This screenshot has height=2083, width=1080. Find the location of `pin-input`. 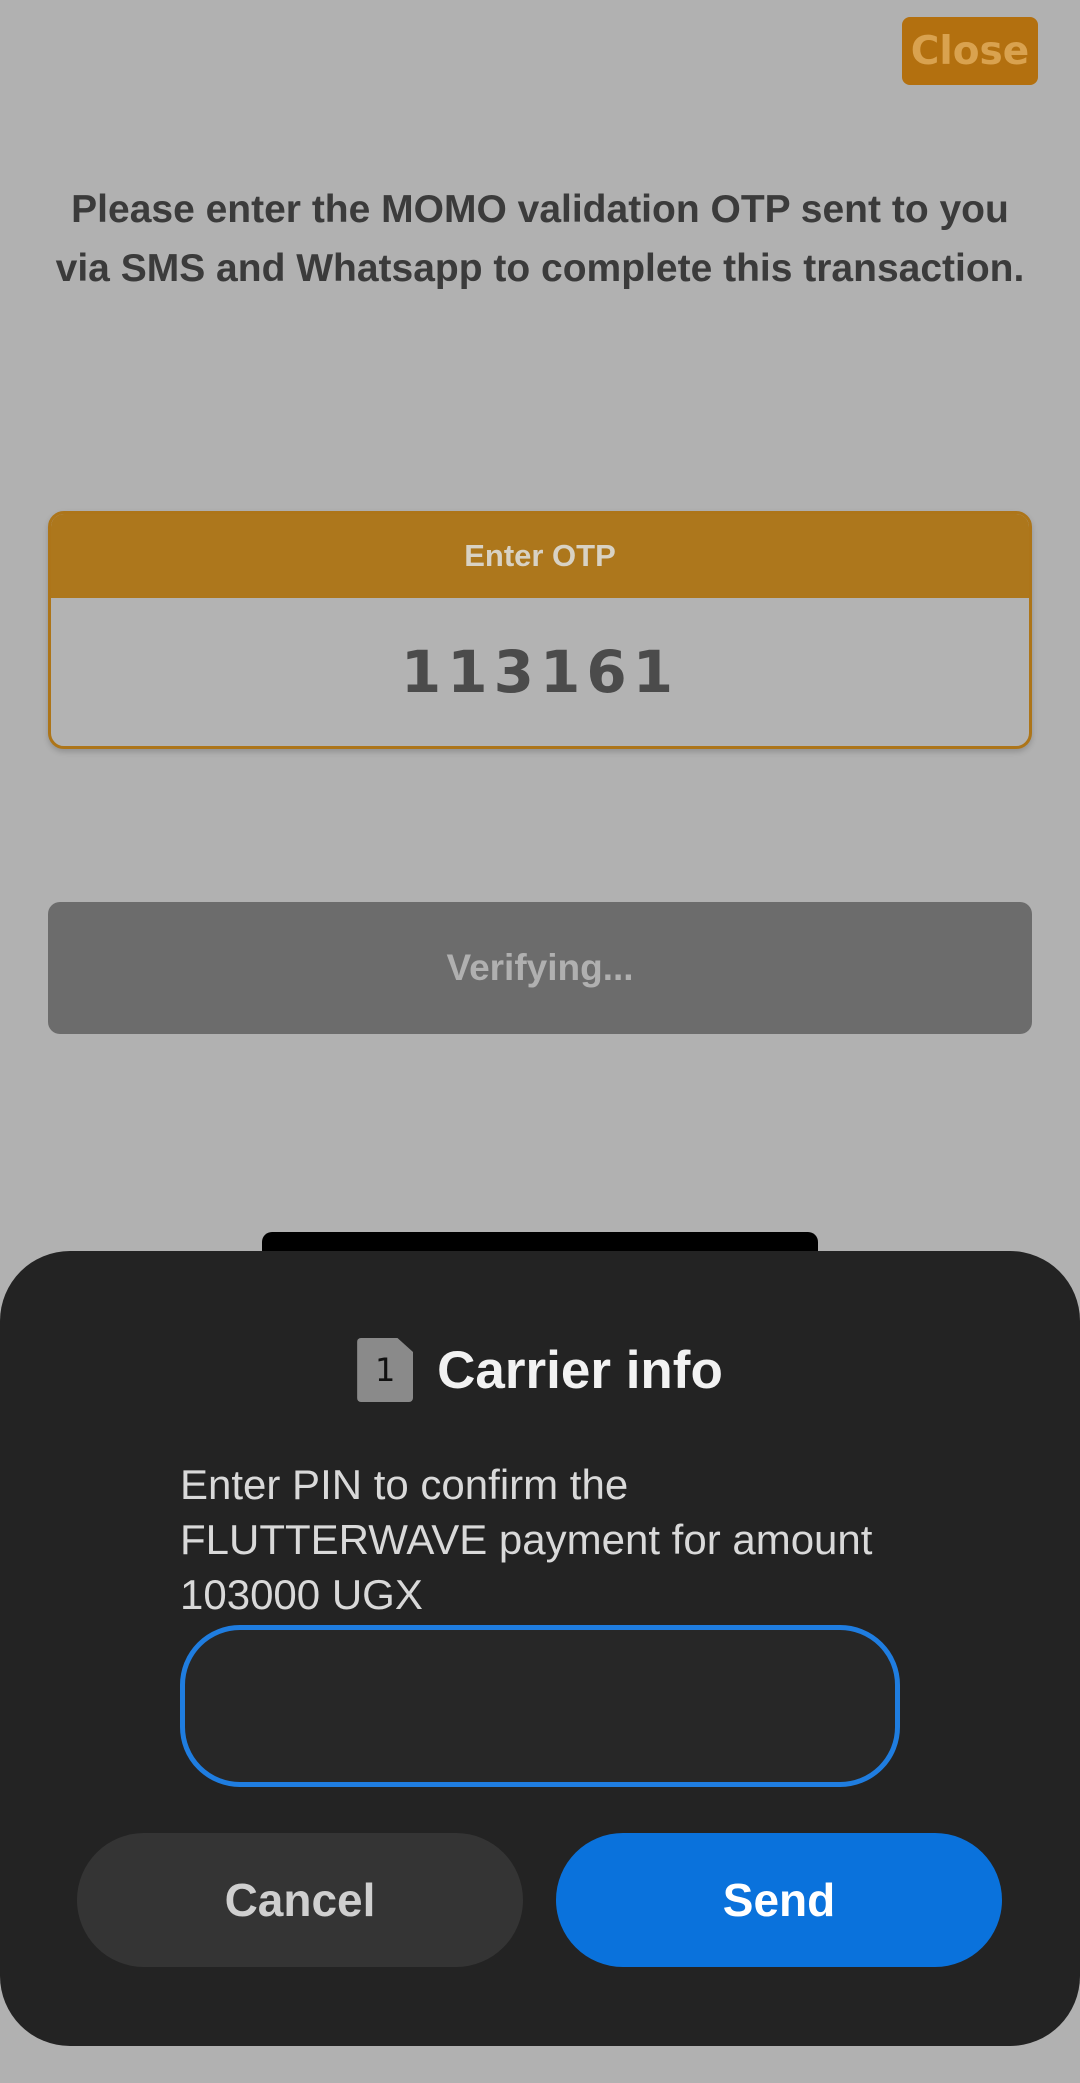

pin-input is located at coordinates (540, 1706).